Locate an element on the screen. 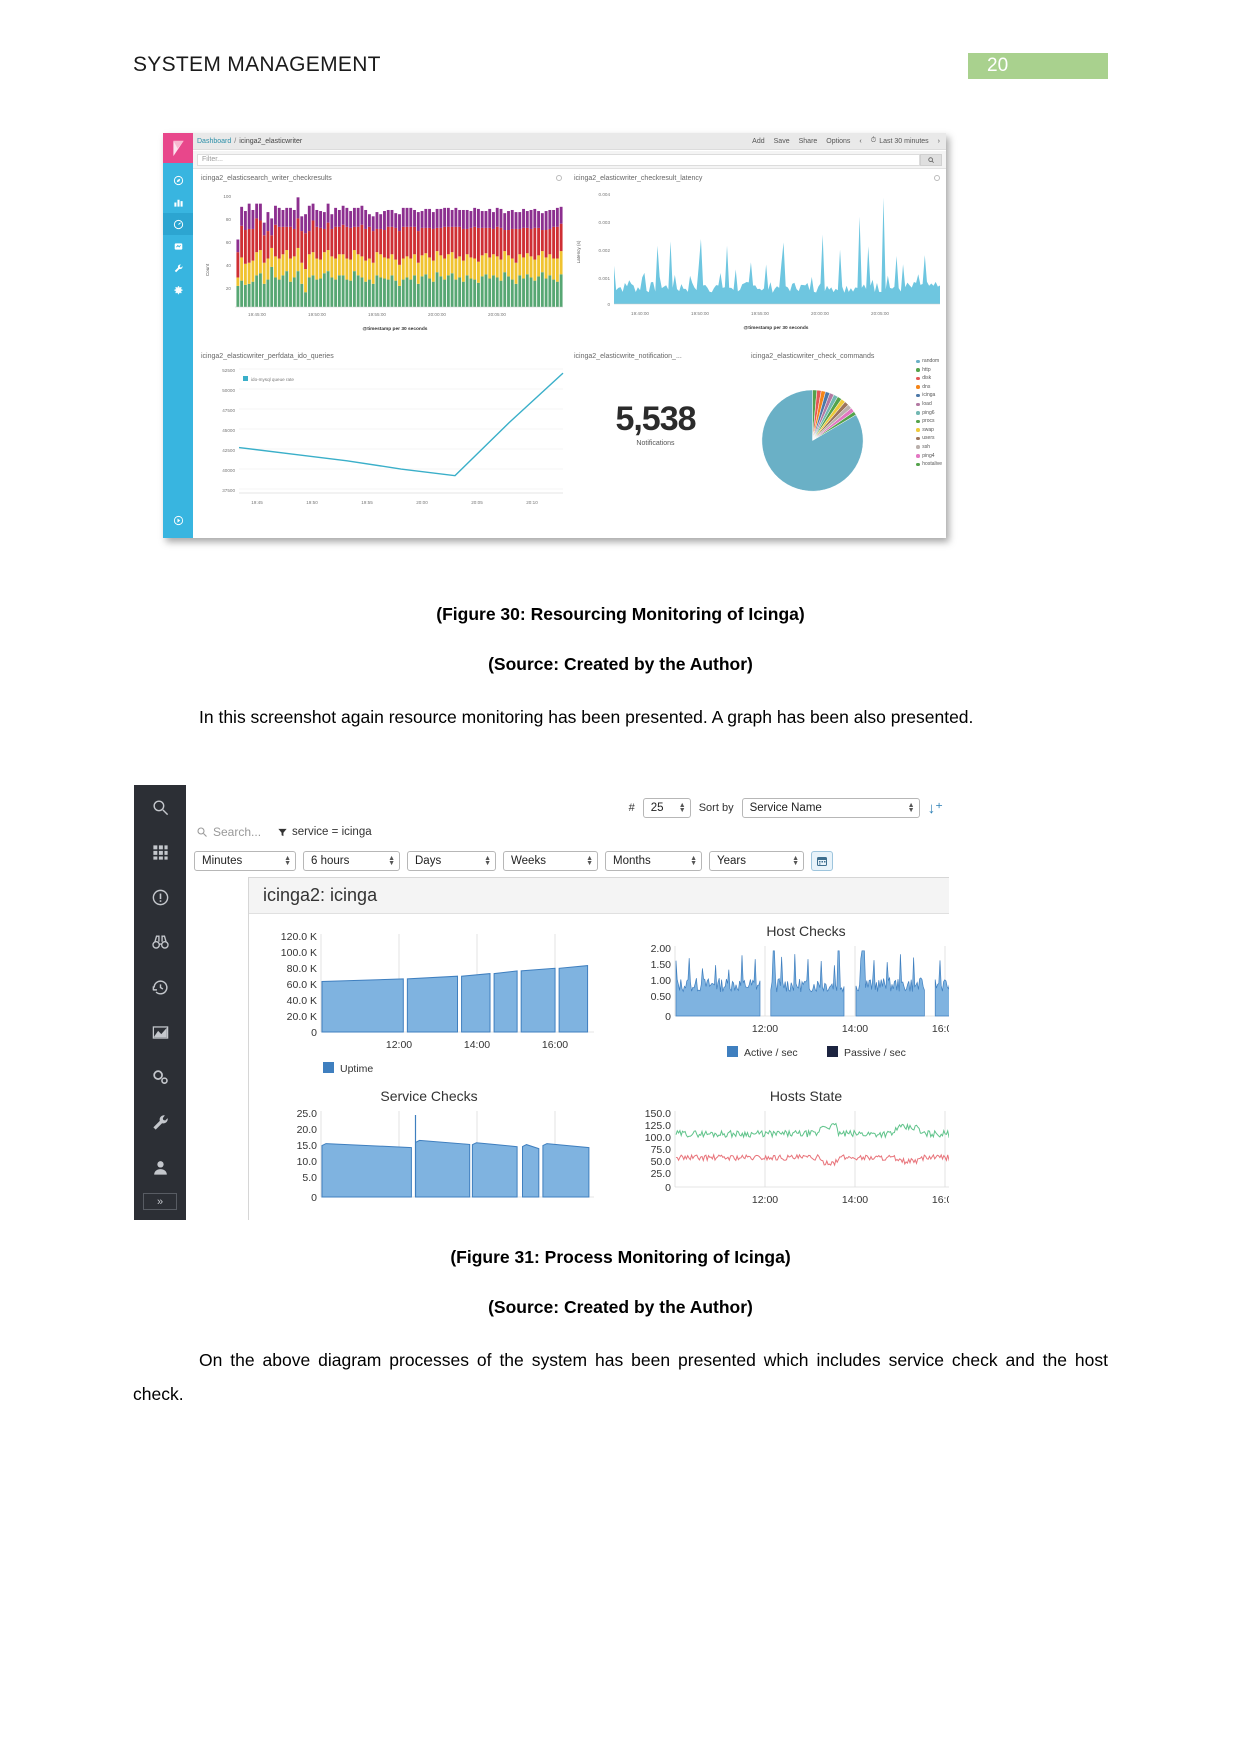 The image size is (1241, 1754). nav-dashboard-icon is located at coordinates (178, 224).